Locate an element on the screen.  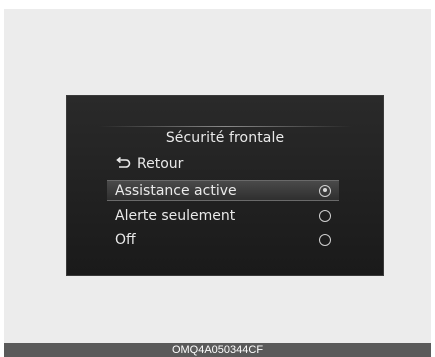
figure-caption: OMQ4A050344CF is located at coordinates (217, 350).